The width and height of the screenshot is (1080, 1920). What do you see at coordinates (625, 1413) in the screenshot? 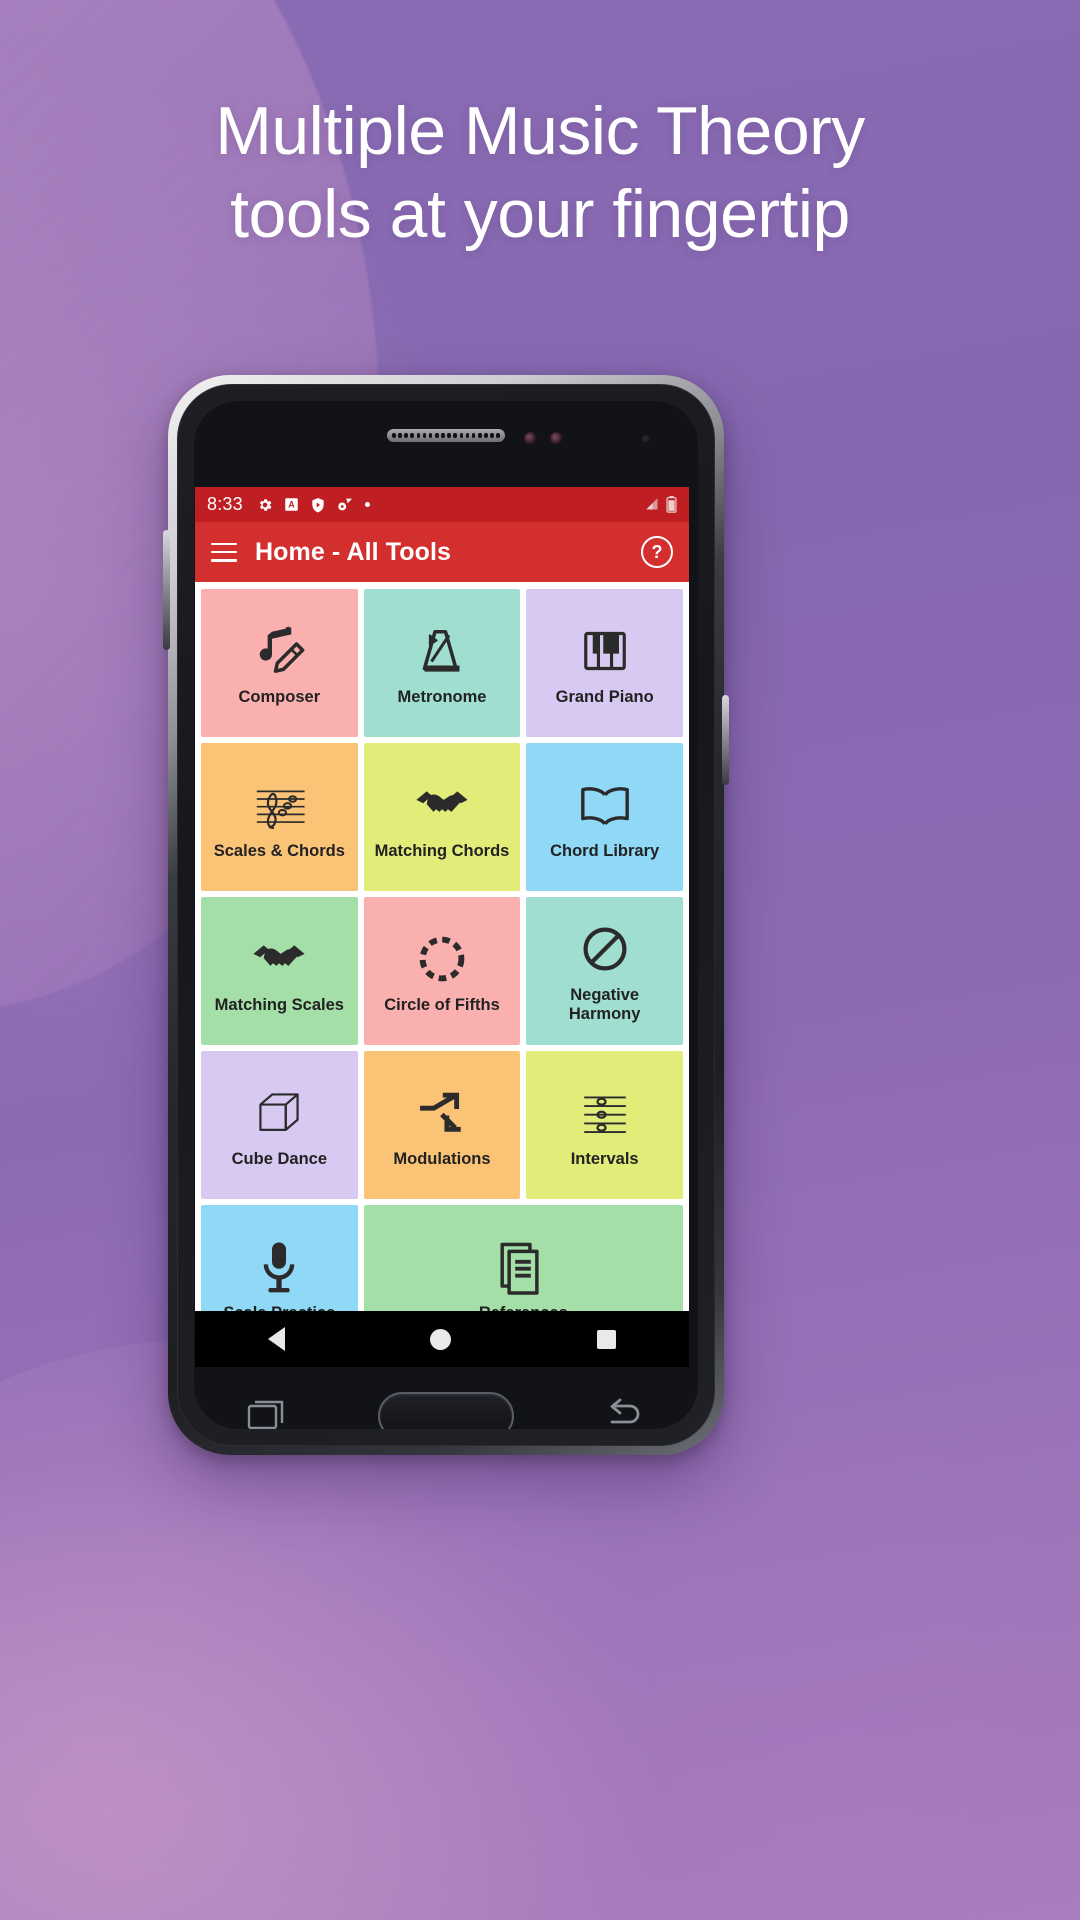
I see `back-arrow-icon` at bounding box center [625, 1413].